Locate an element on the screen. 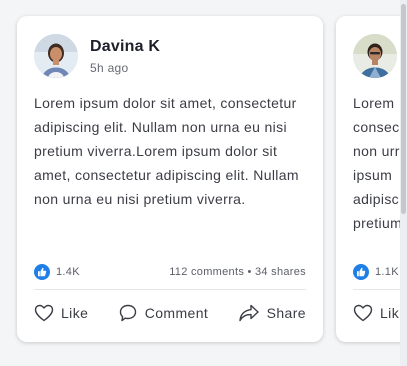  share-label: Share is located at coordinates (286, 313).